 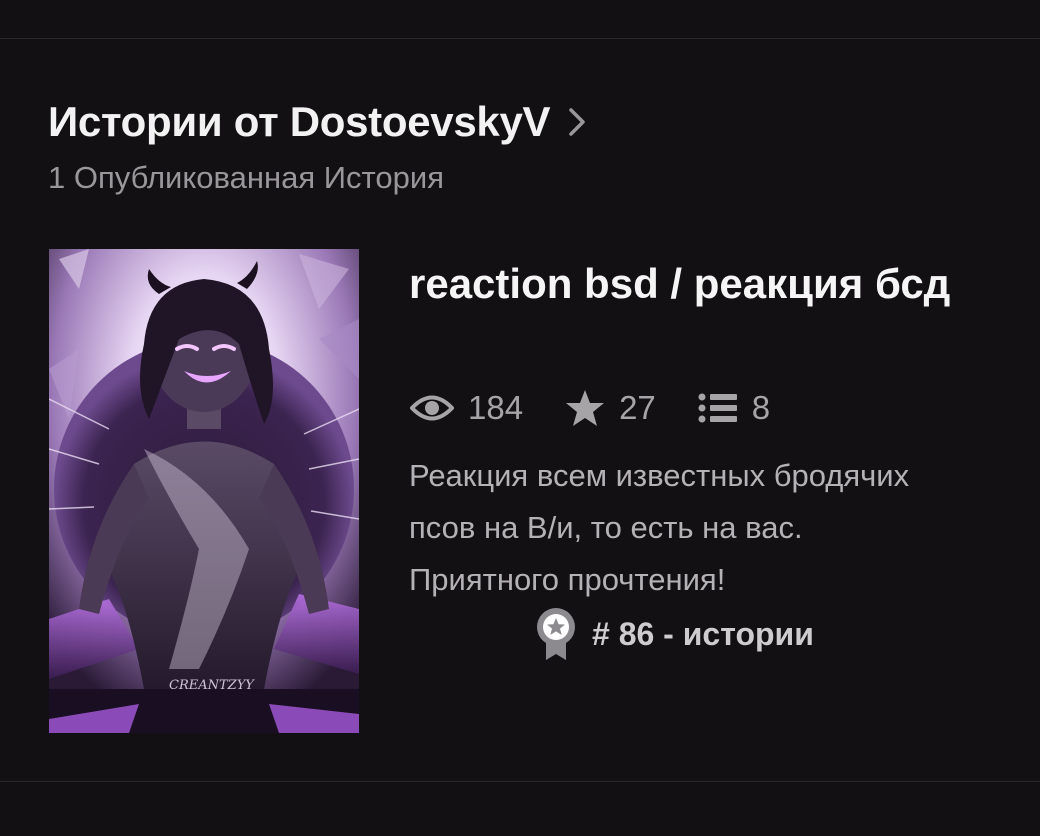 I want to click on parts-stat: 8, so click(x=734, y=408).